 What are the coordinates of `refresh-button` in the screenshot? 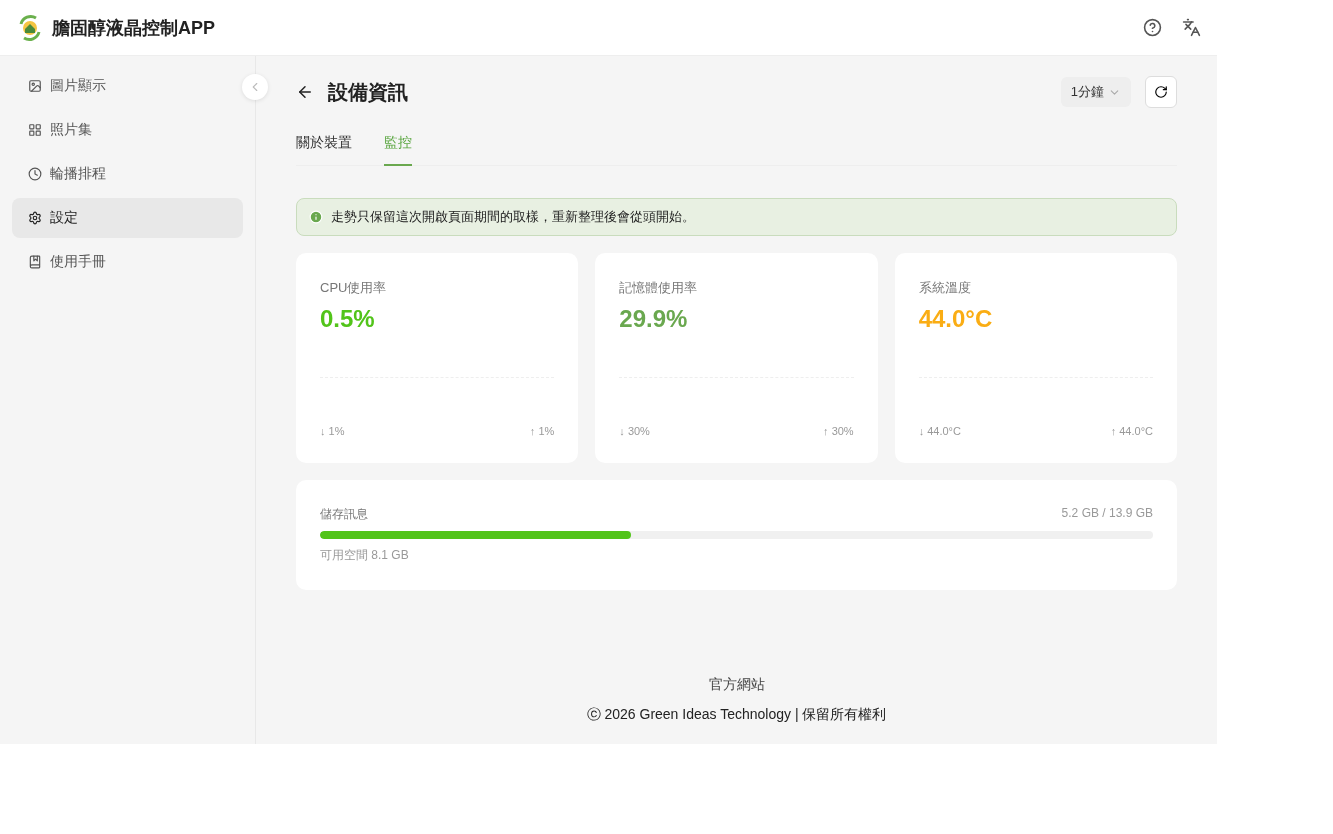 It's located at (1161, 92).